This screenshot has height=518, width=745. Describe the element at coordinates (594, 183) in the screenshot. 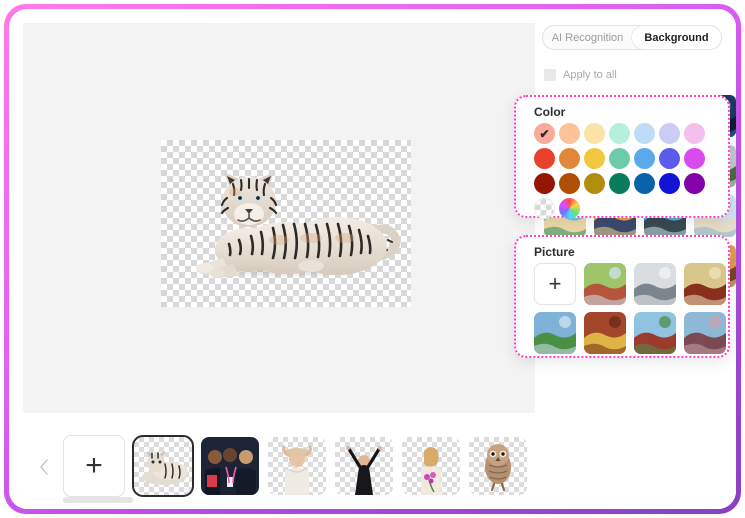

I see `color-swatch-dark-gold` at that location.